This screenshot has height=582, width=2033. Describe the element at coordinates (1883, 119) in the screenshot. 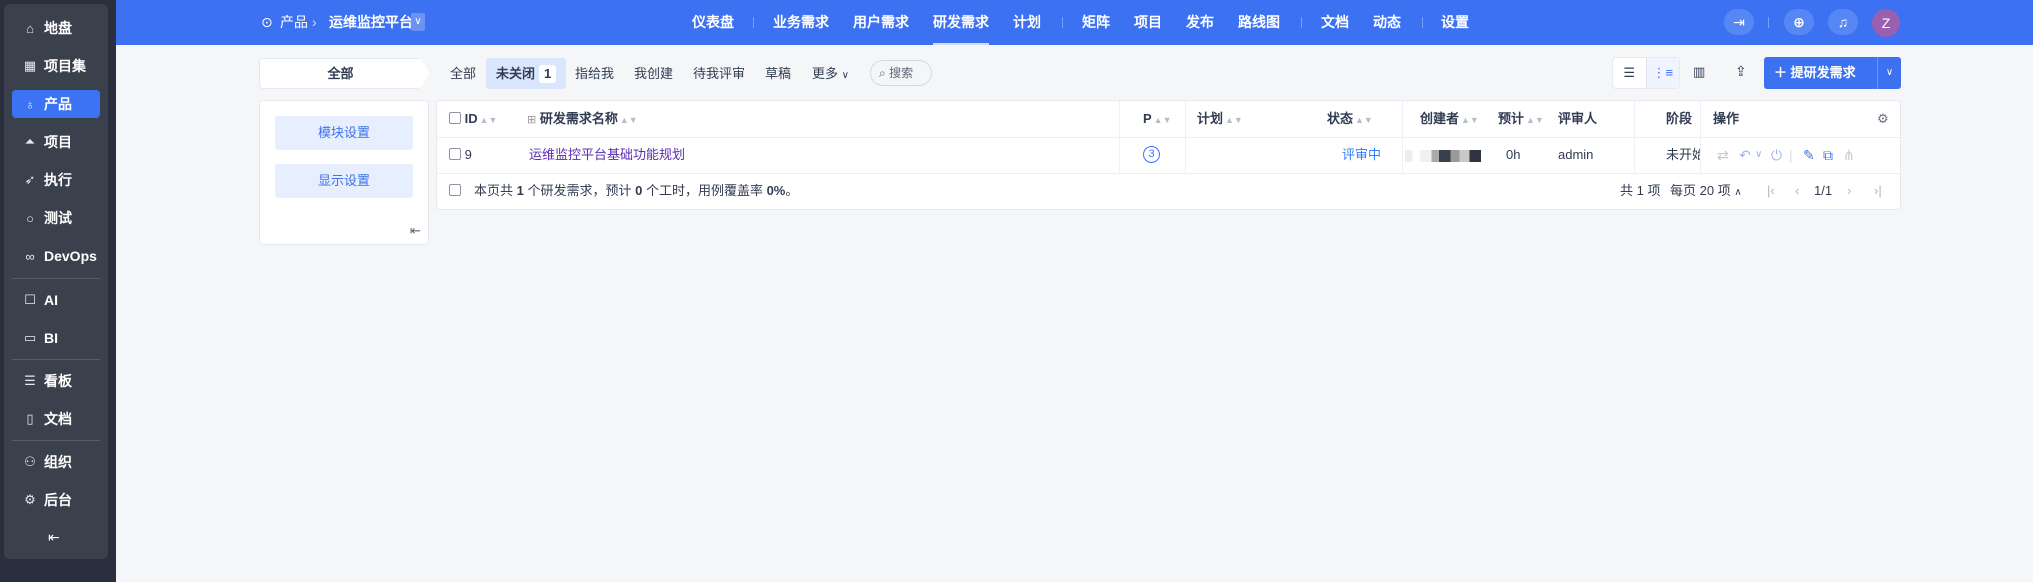

I see `column-settings-gear-icon: ⚙` at that location.